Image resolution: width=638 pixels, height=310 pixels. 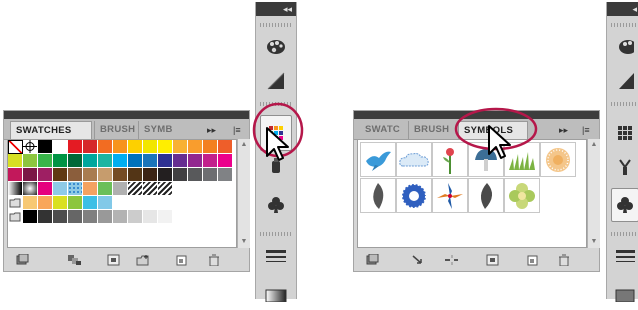 I want to click on registration-swatch, so click(x=30, y=147).